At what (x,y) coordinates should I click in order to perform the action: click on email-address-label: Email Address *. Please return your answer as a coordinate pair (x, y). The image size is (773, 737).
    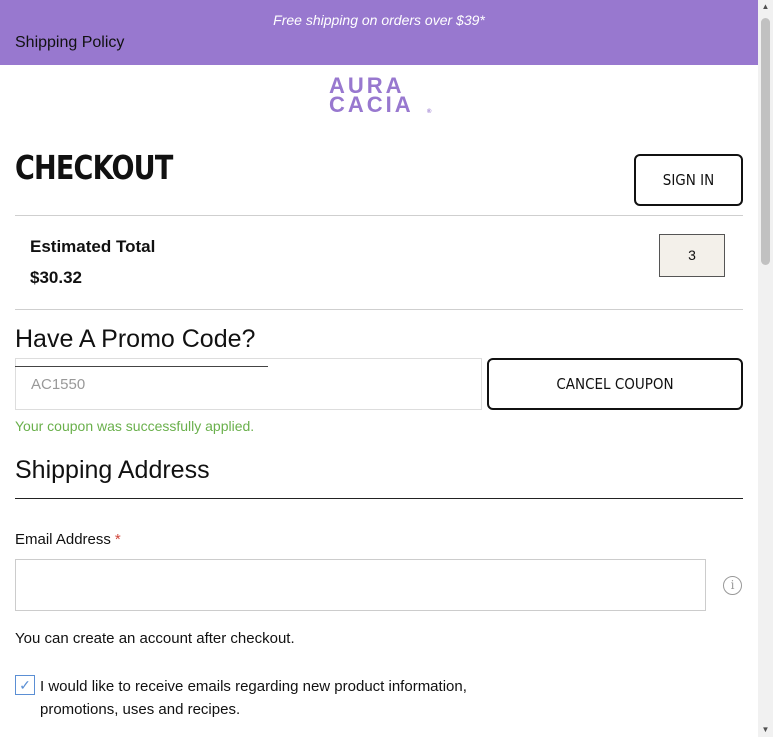
    Looking at the image, I should click on (68, 539).